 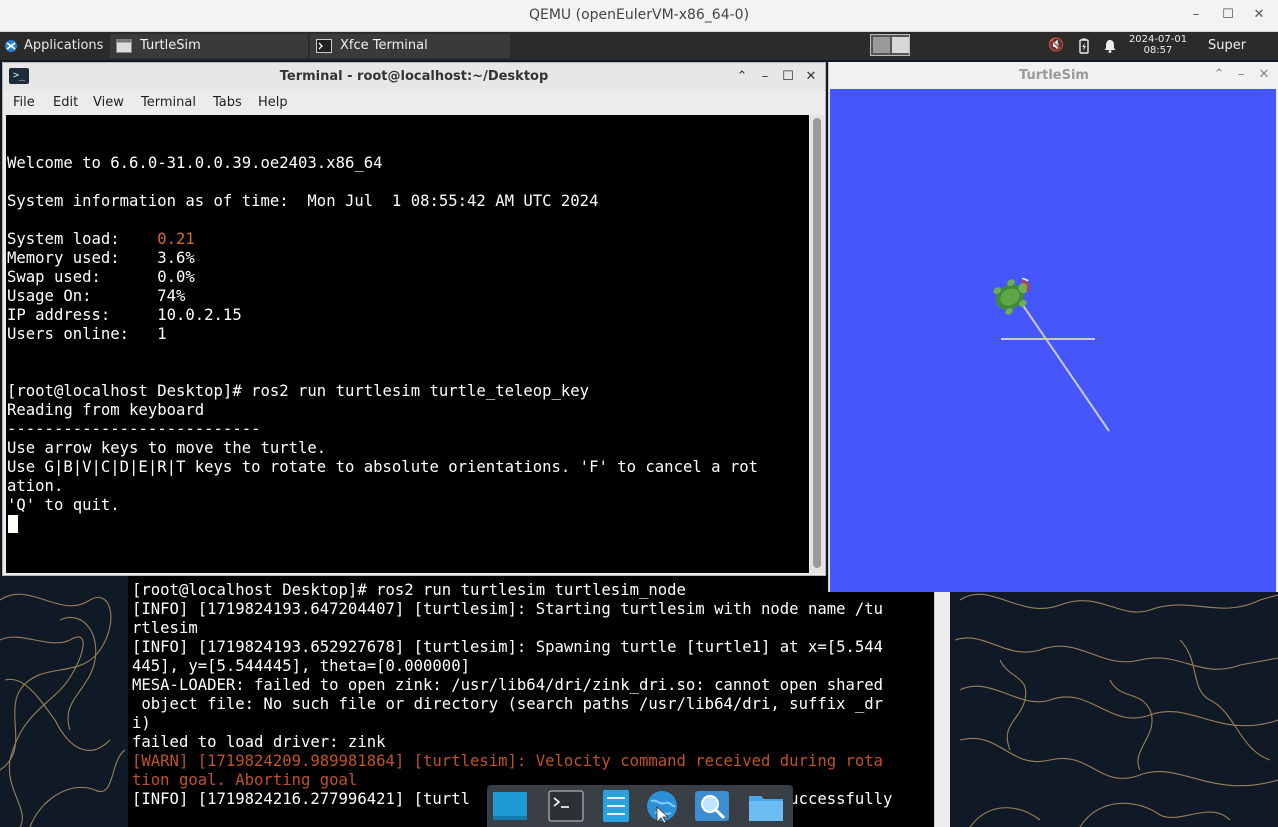 What do you see at coordinates (106, 410) in the screenshot?
I see `line-reading: Reading from keyboard` at bounding box center [106, 410].